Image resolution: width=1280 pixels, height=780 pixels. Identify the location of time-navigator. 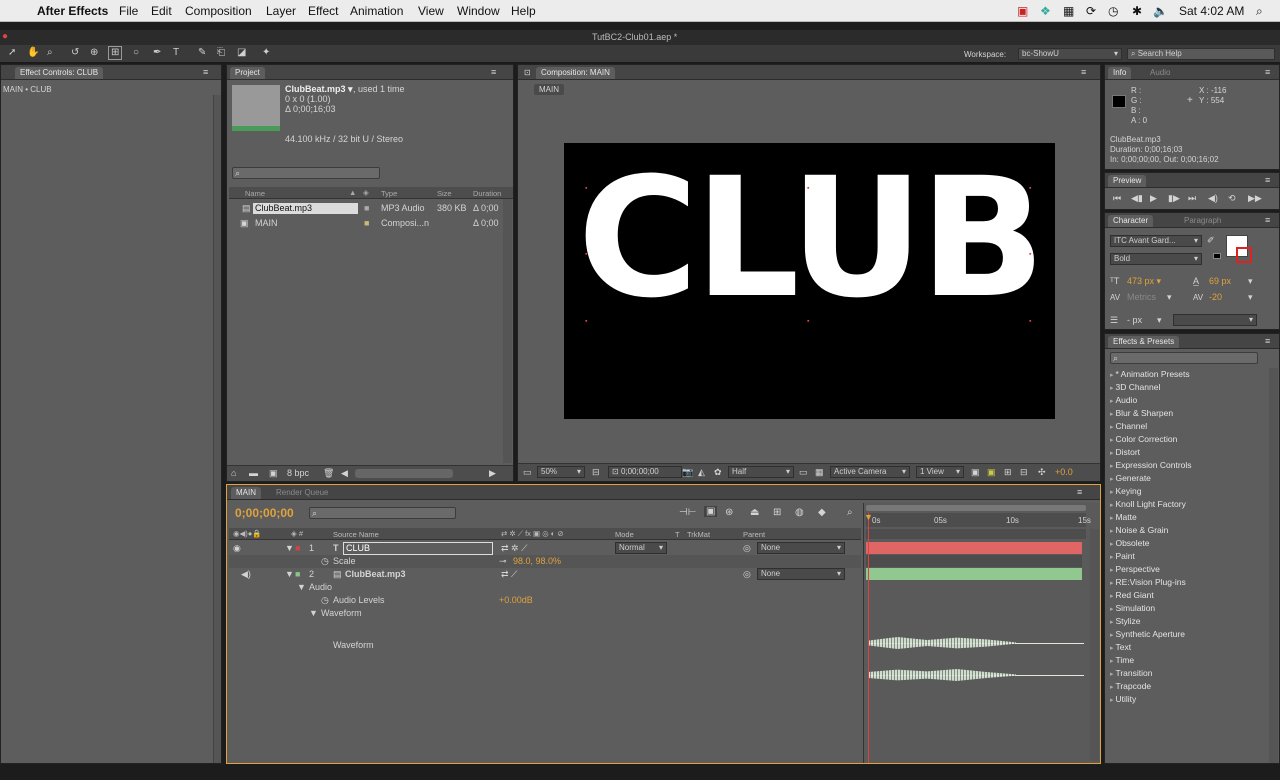
(976, 508).